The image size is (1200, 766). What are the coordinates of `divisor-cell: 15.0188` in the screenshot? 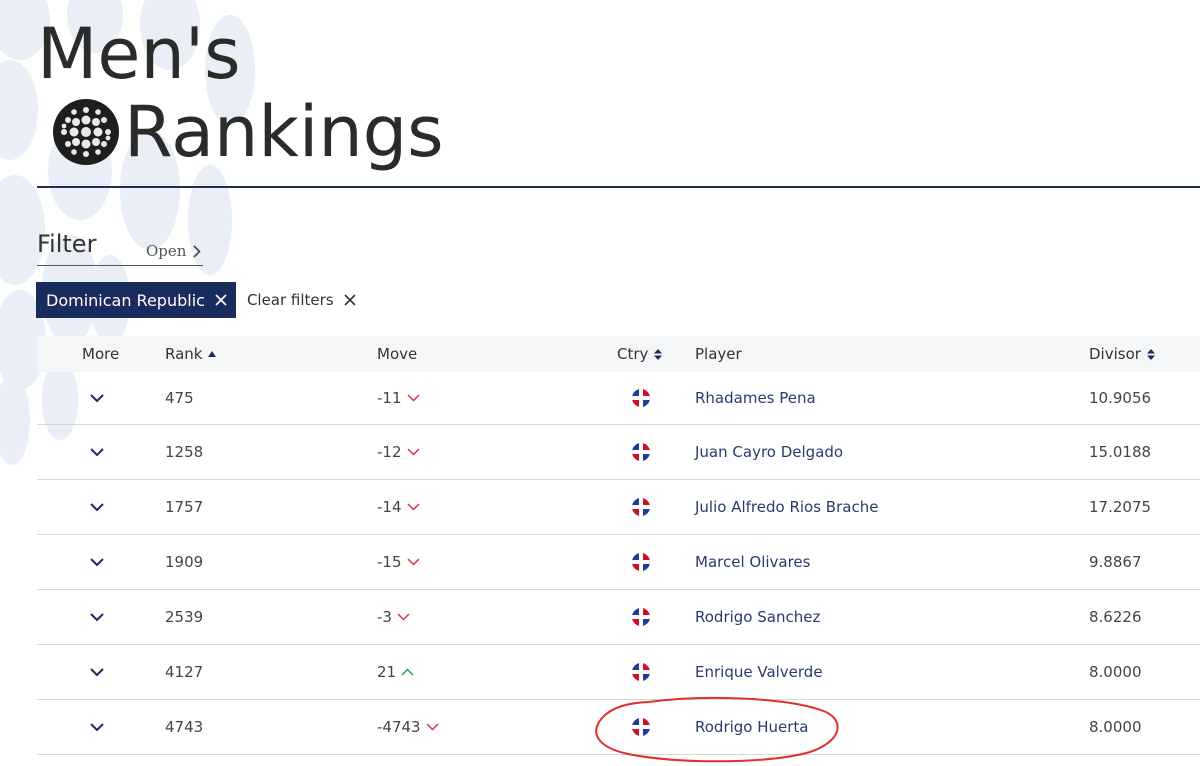 It's located at (1120, 452).